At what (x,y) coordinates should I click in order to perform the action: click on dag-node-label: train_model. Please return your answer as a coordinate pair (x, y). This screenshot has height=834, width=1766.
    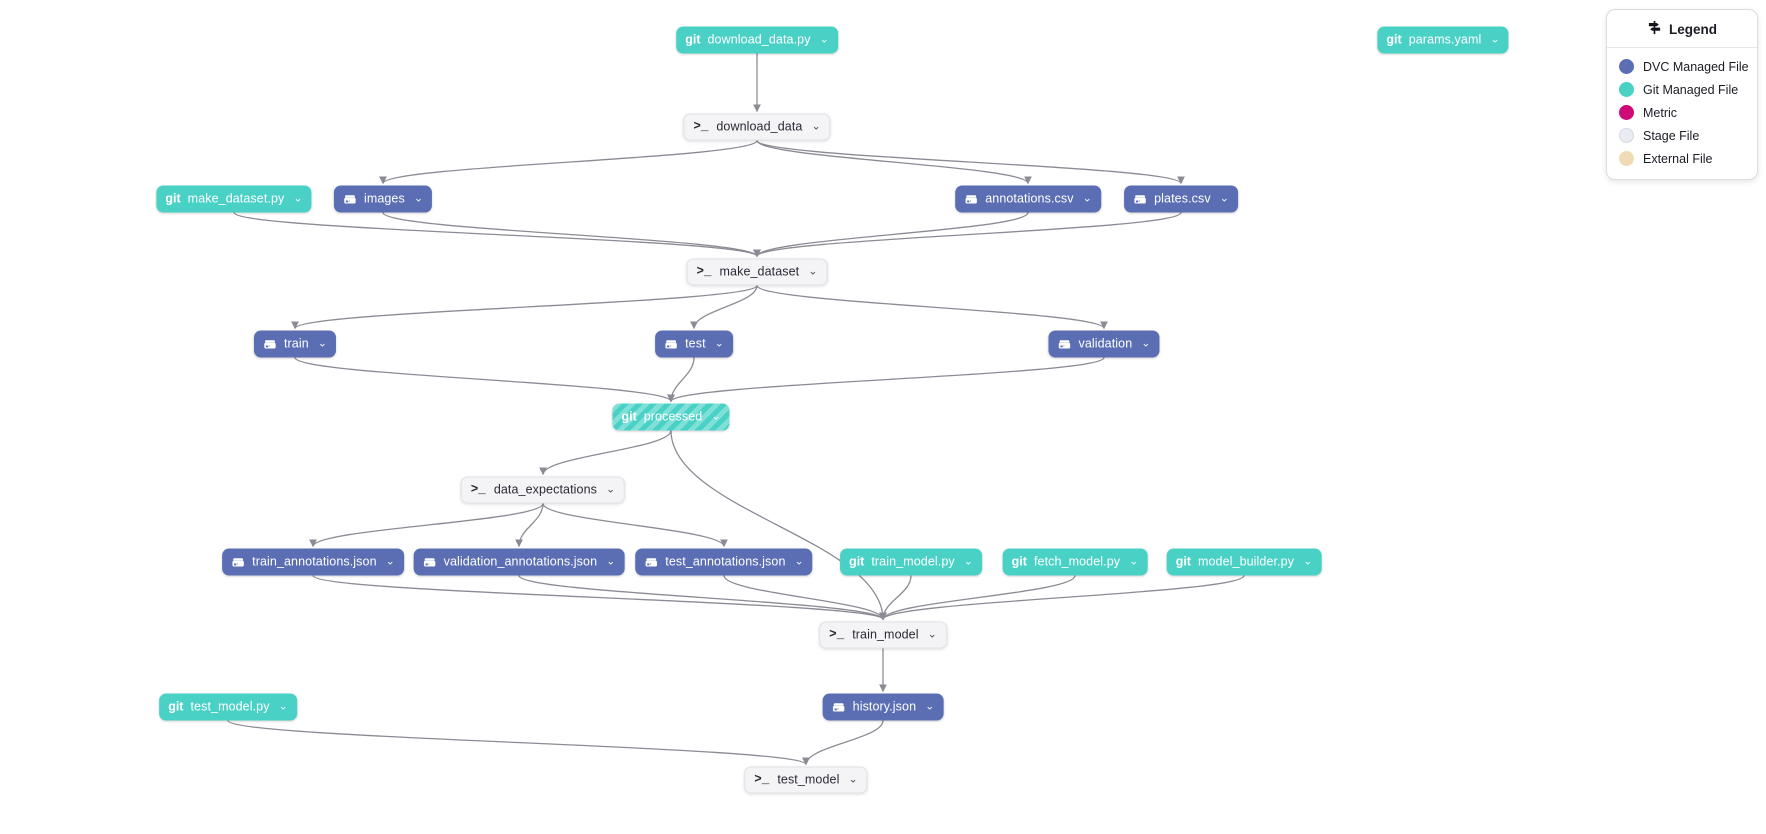
    Looking at the image, I should click on (885, 634).